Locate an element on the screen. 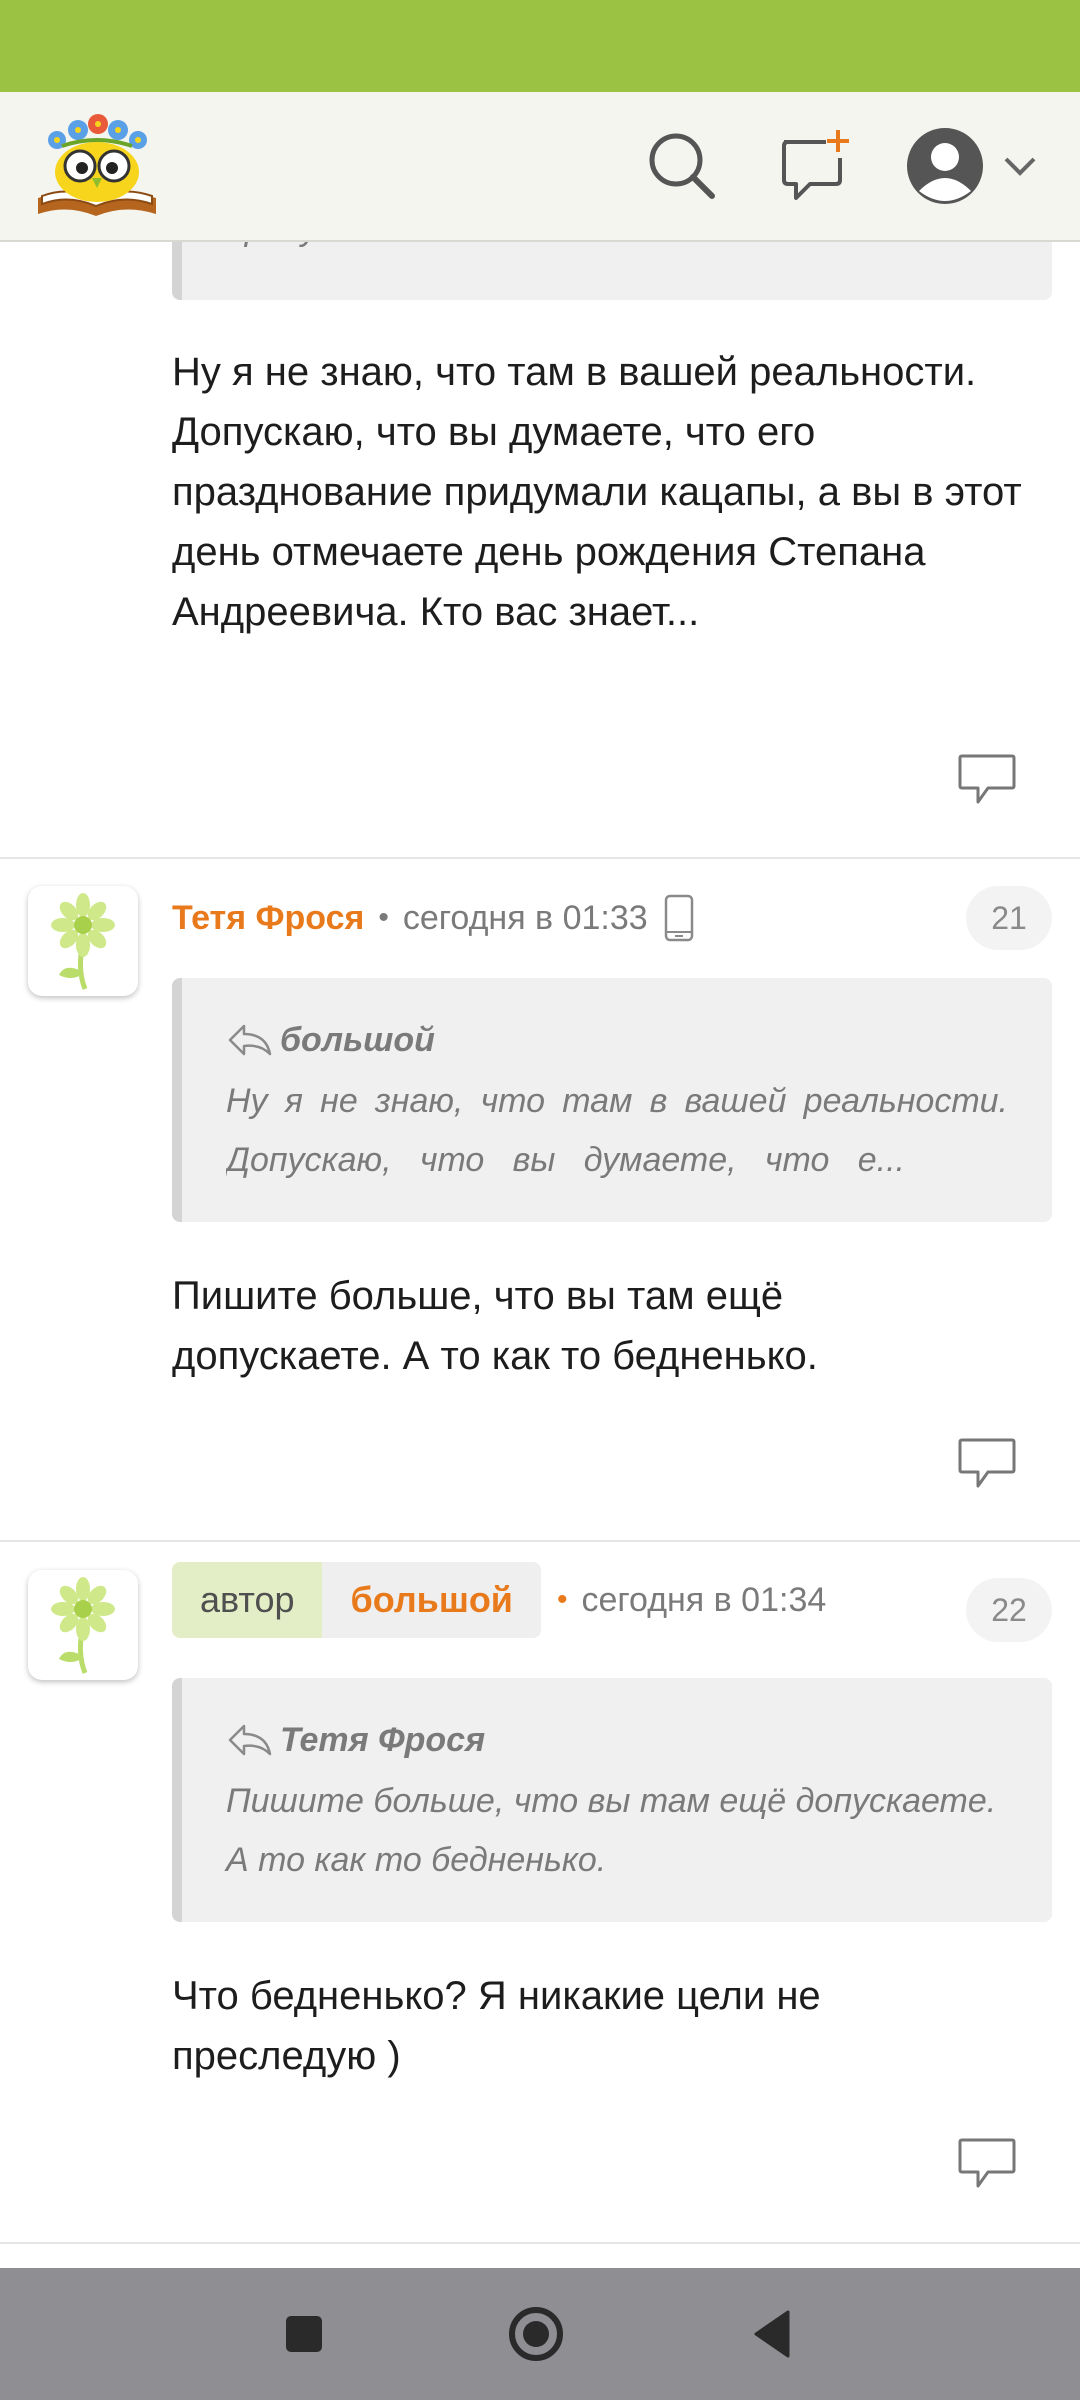  quote-block: придумали. is located at coordinates (612, 270).